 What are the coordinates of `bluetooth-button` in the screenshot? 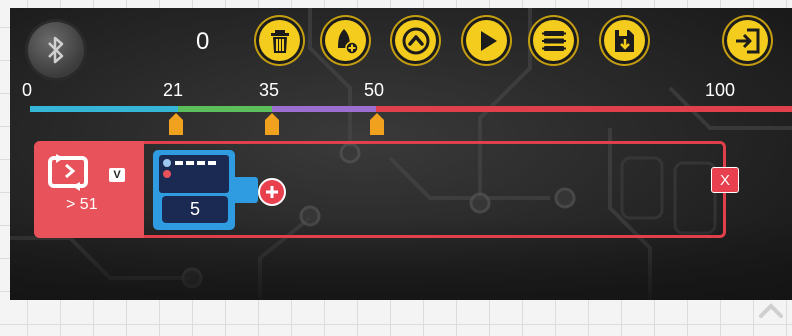 It's located at (56, 50).